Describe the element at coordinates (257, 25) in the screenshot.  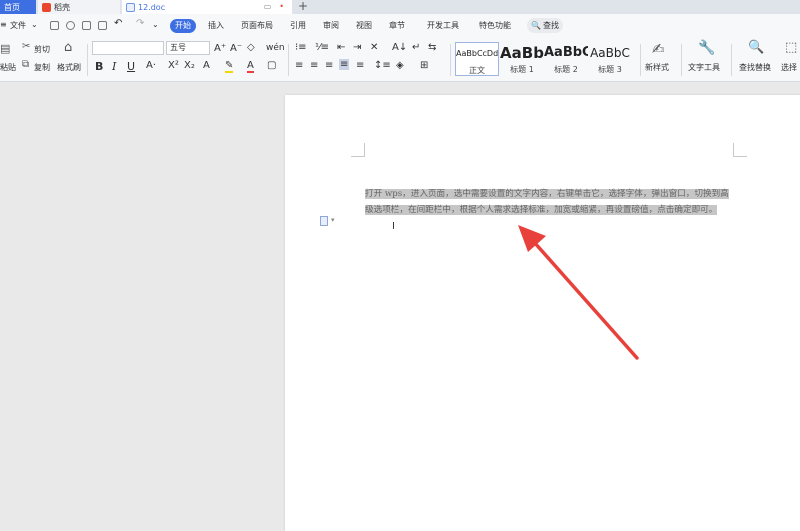
I see `menu-page-layout: 页面布局` at that location.